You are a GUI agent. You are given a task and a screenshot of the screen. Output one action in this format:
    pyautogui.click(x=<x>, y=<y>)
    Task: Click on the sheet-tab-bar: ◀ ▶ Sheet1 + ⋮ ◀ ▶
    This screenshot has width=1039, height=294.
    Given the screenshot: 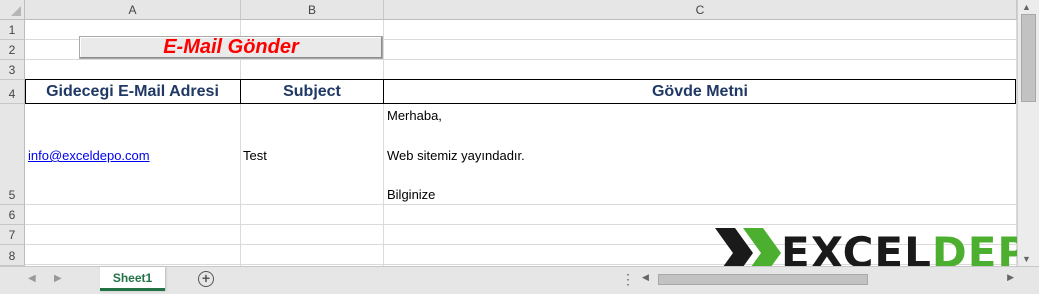 What is the action you would take?
    pyautogui.click(x=519, y=280)
    